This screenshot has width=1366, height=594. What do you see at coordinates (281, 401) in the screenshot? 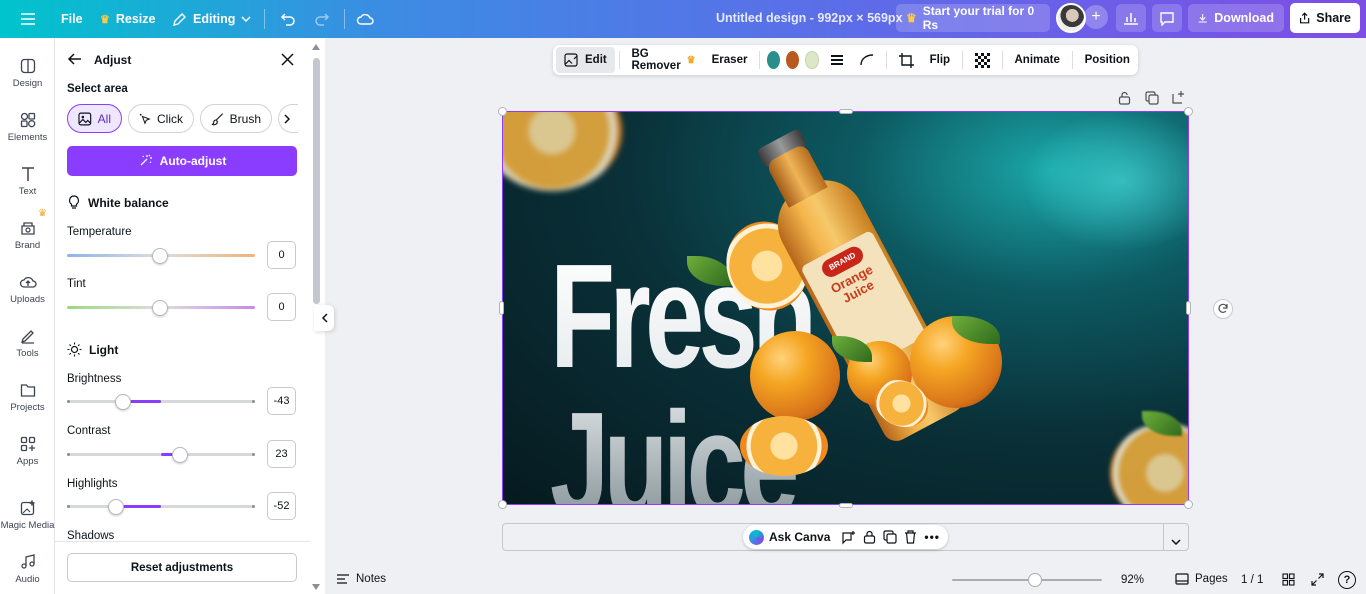
I see `brightness-value: -43` at bounding box center [281, 401].